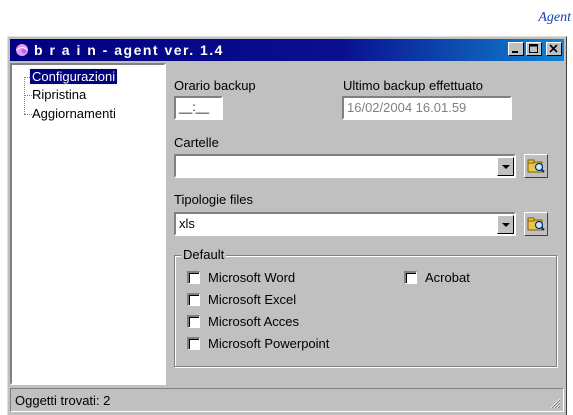 The height and width of the screenshot is (415, 573). Describe the element at coordinates (215, 85) in the screenshot. I see `backup-time-label: Orario backup` at that location.